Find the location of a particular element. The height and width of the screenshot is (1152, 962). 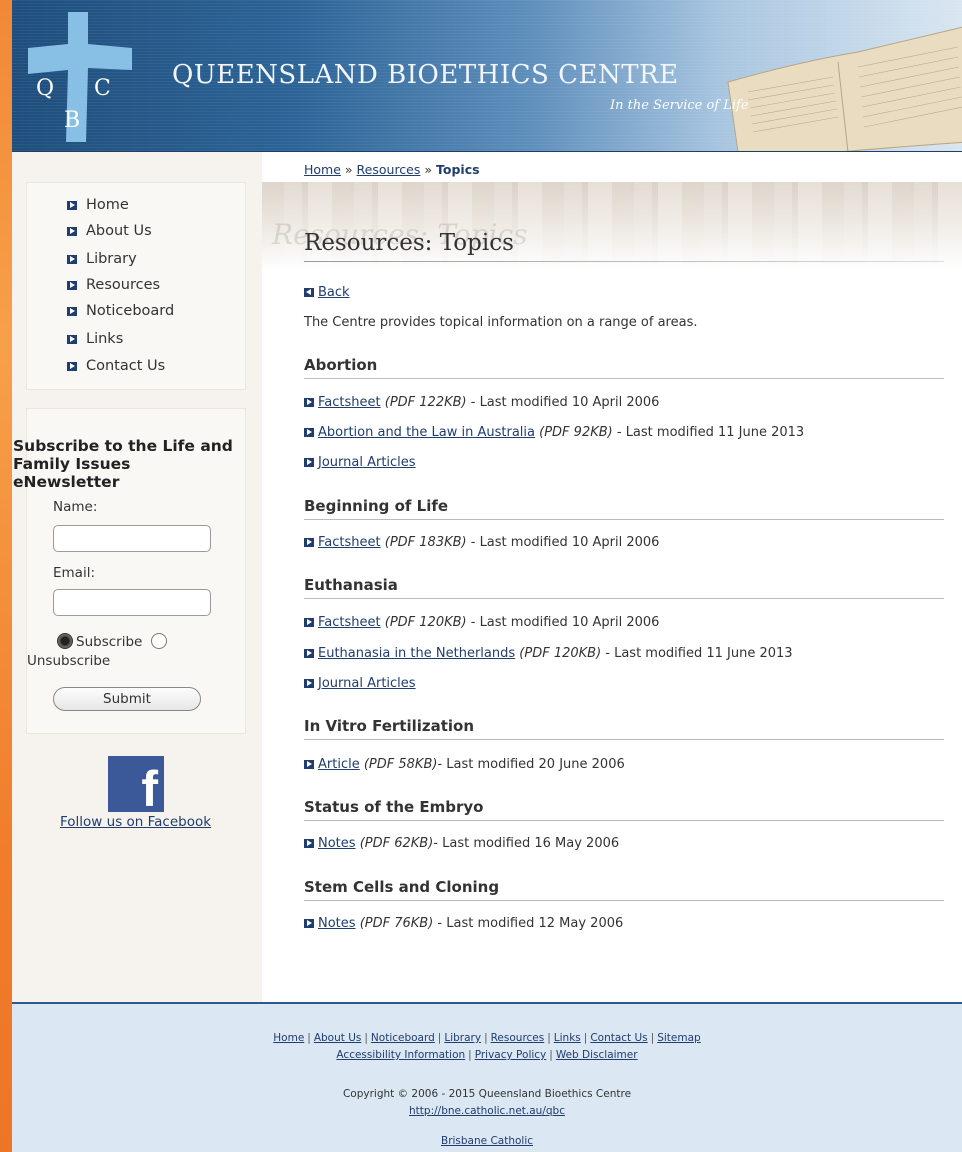

footer-link-disclaimer: Web Disclaimer is located at coordinates (597, 1055).